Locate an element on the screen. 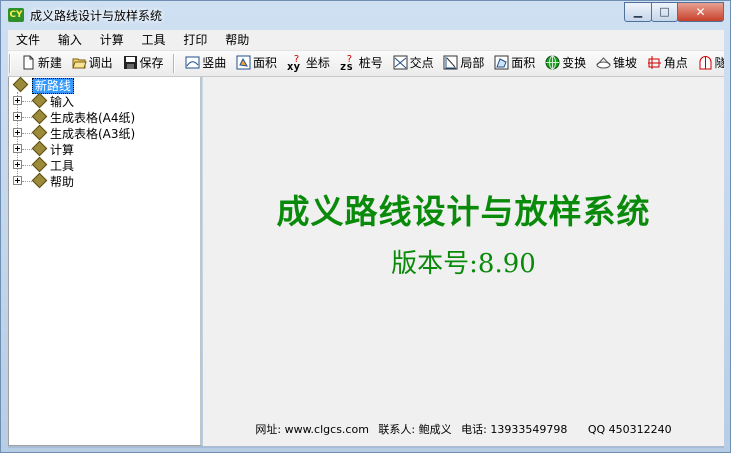  tunnel-icon is located at coordinates (705, 62).